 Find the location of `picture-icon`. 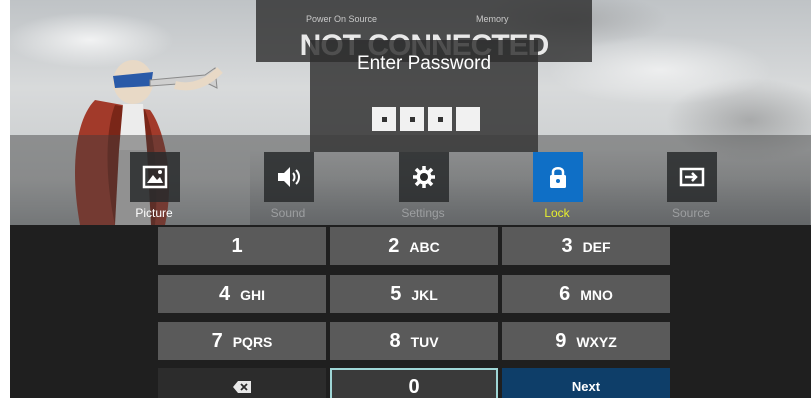

picture-icon is located at coordinates (155, 177).